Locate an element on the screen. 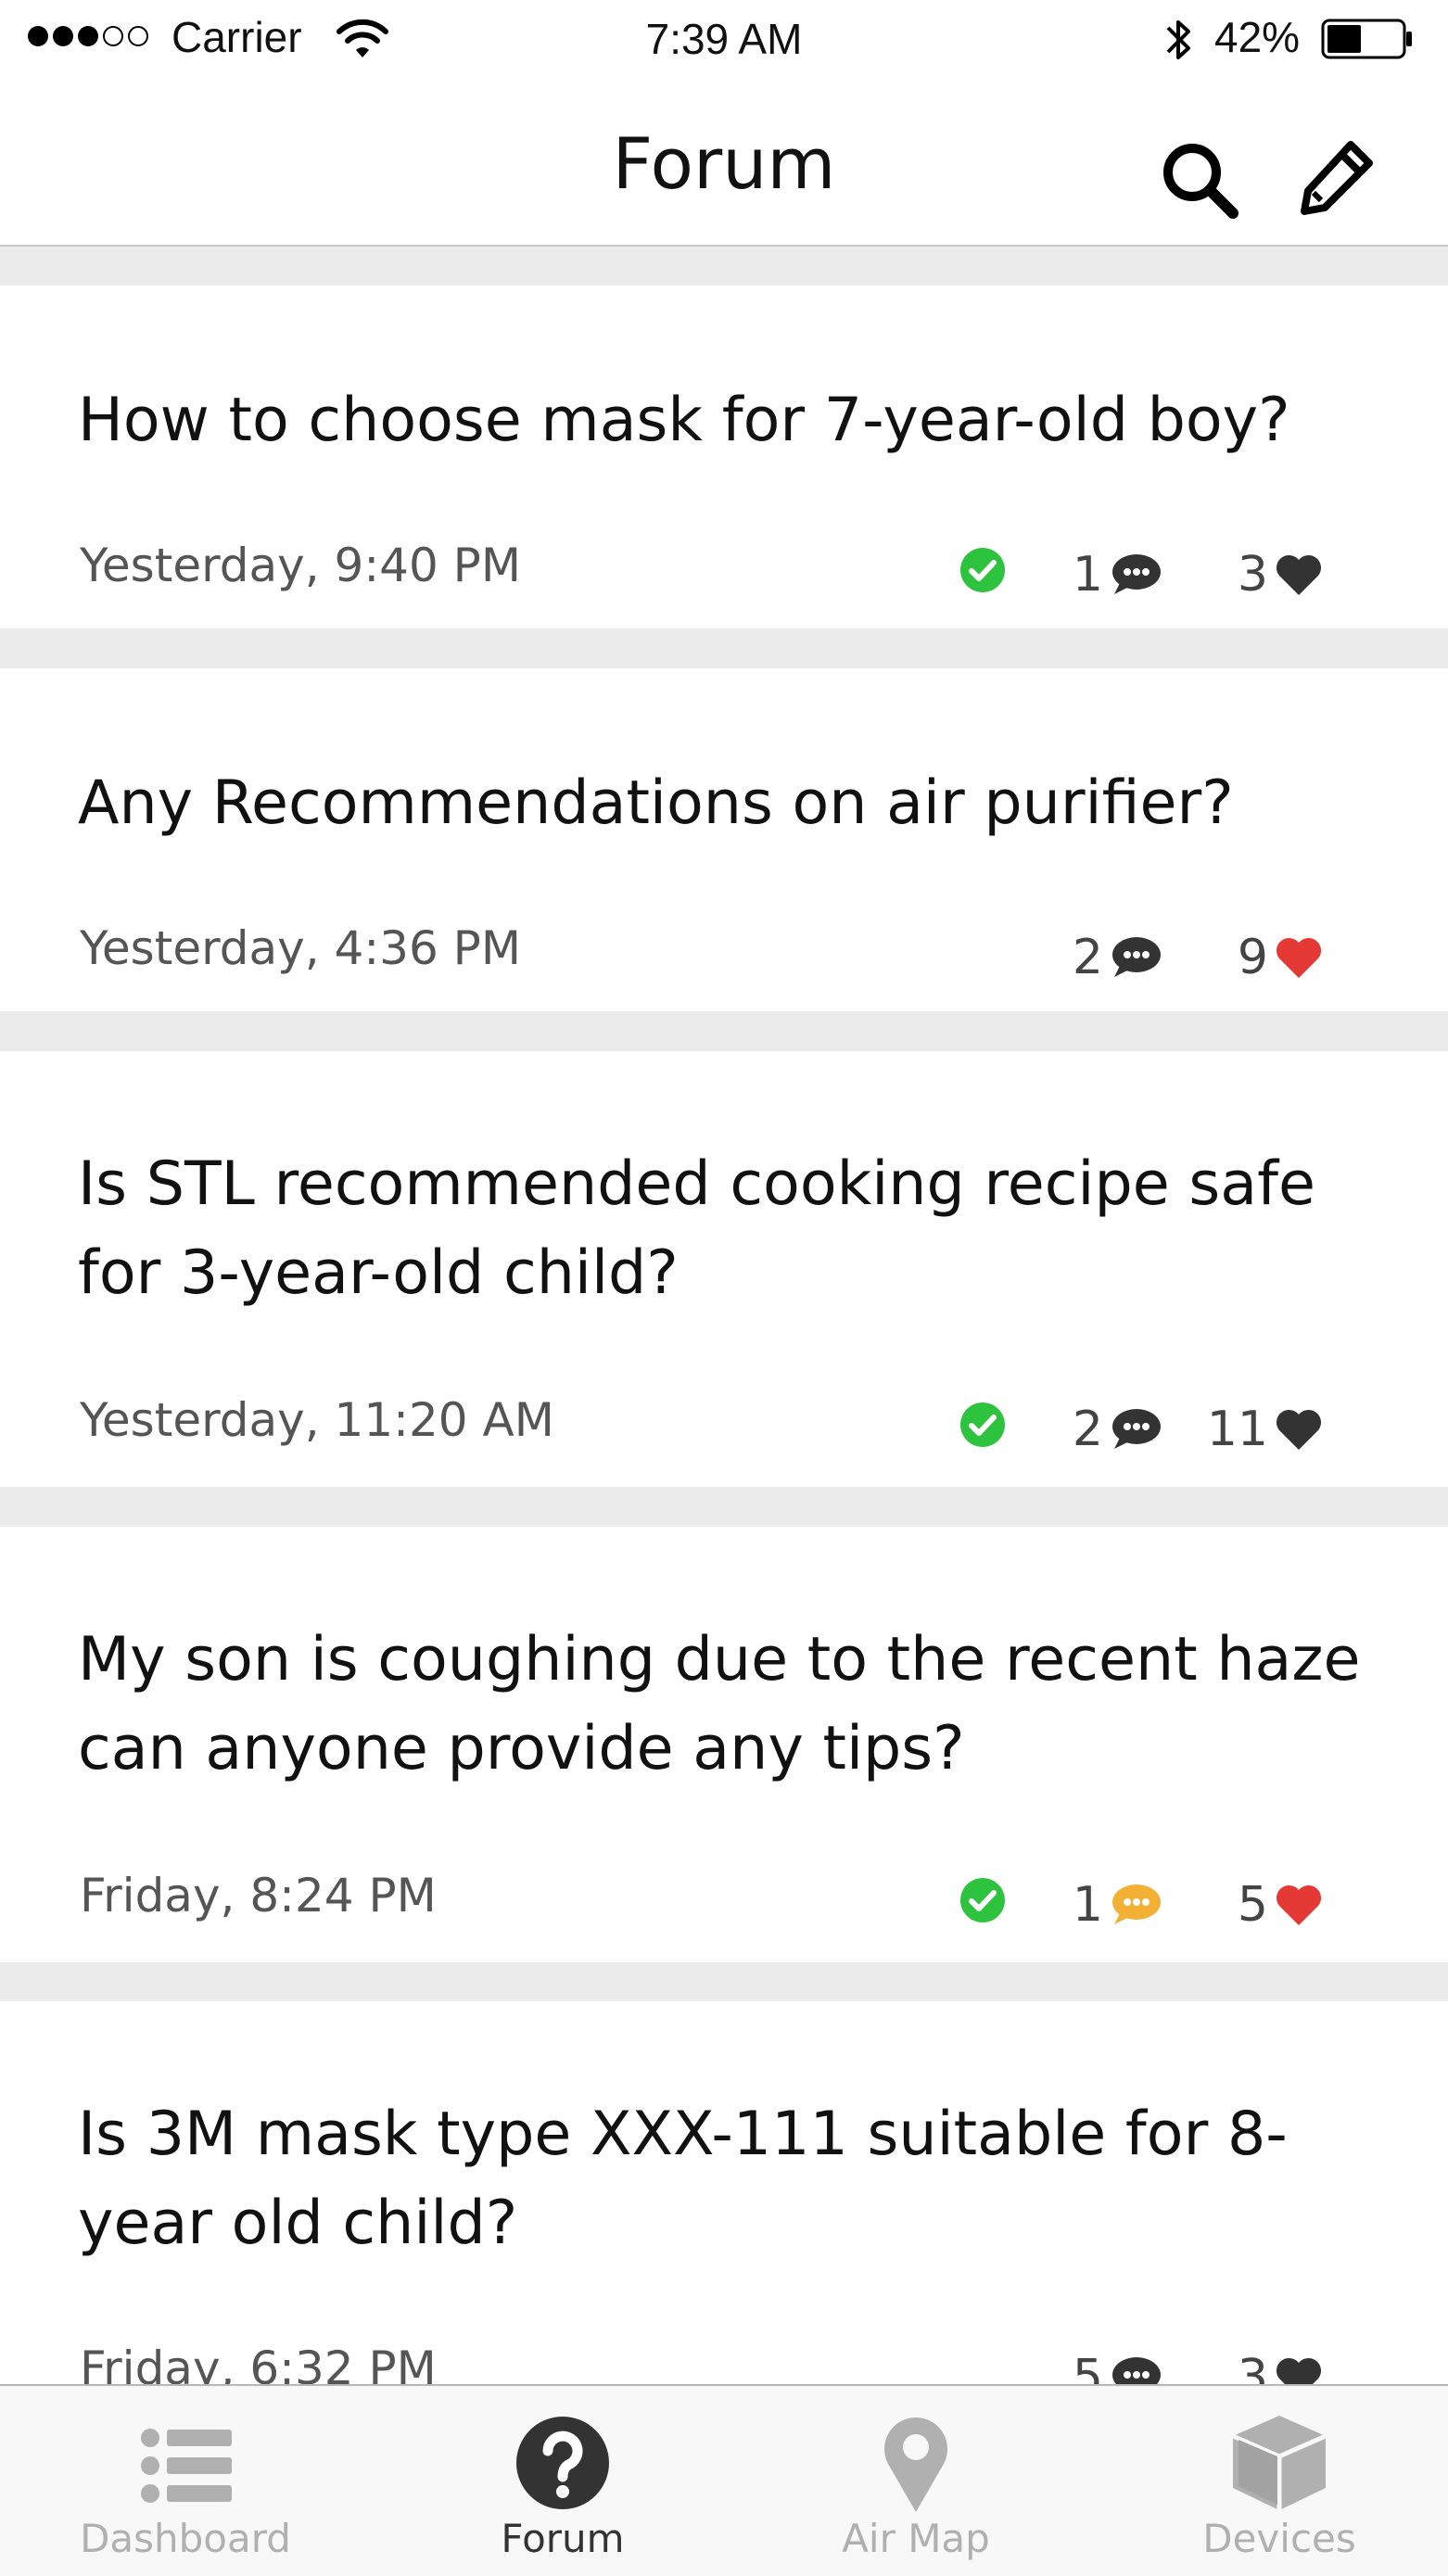  tab-devices: Devices is located at coordinates (1274, 2481).